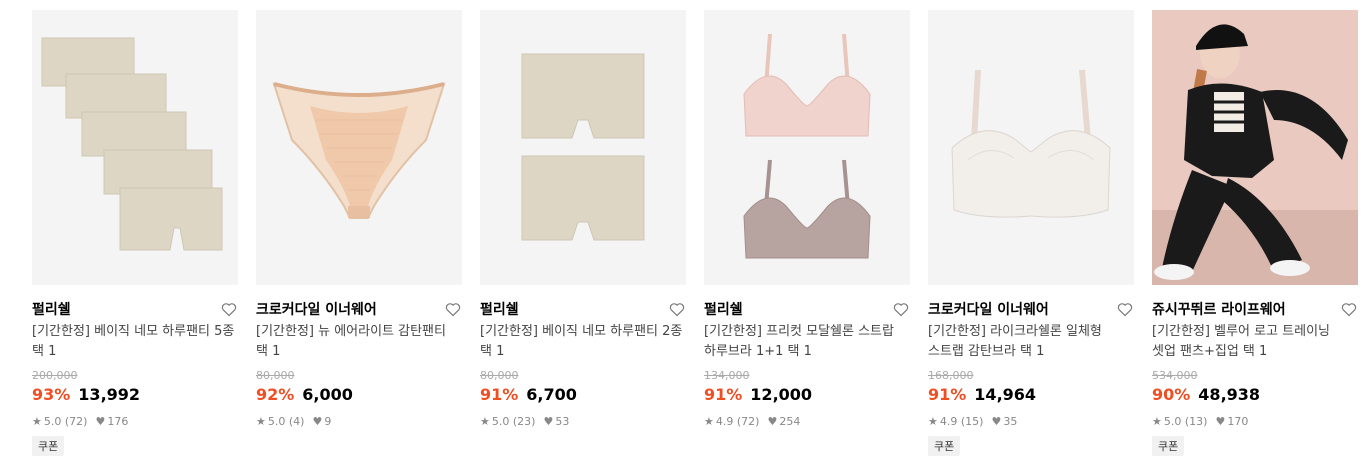 The width and height of the screenshot is (1369, 469). Describe the element at coordinates (1185, 421) in the screenshot. I see `rating: 5.0 (13)` at that location.